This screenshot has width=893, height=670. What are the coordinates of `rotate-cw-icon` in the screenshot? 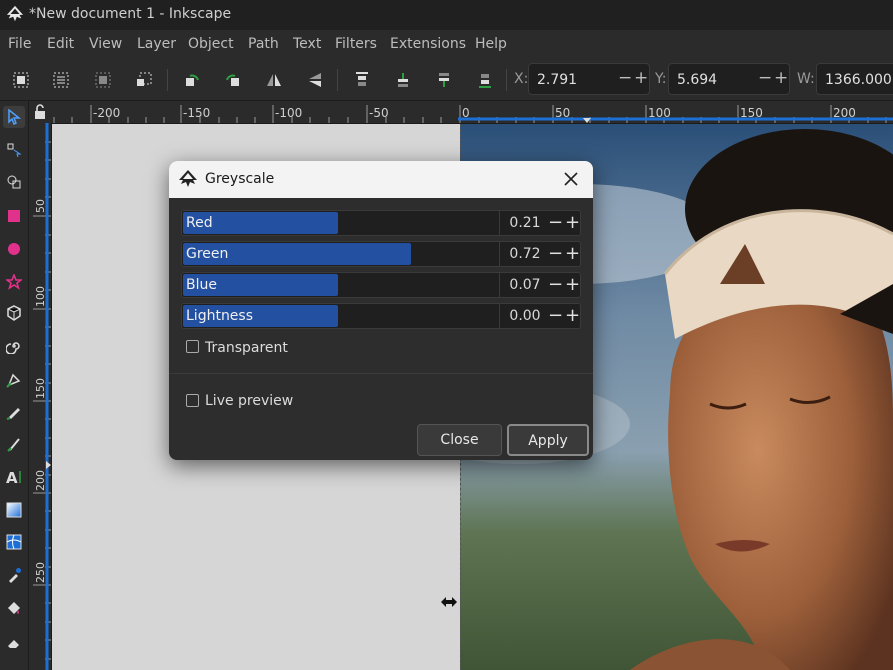 It's located at (233, 80).